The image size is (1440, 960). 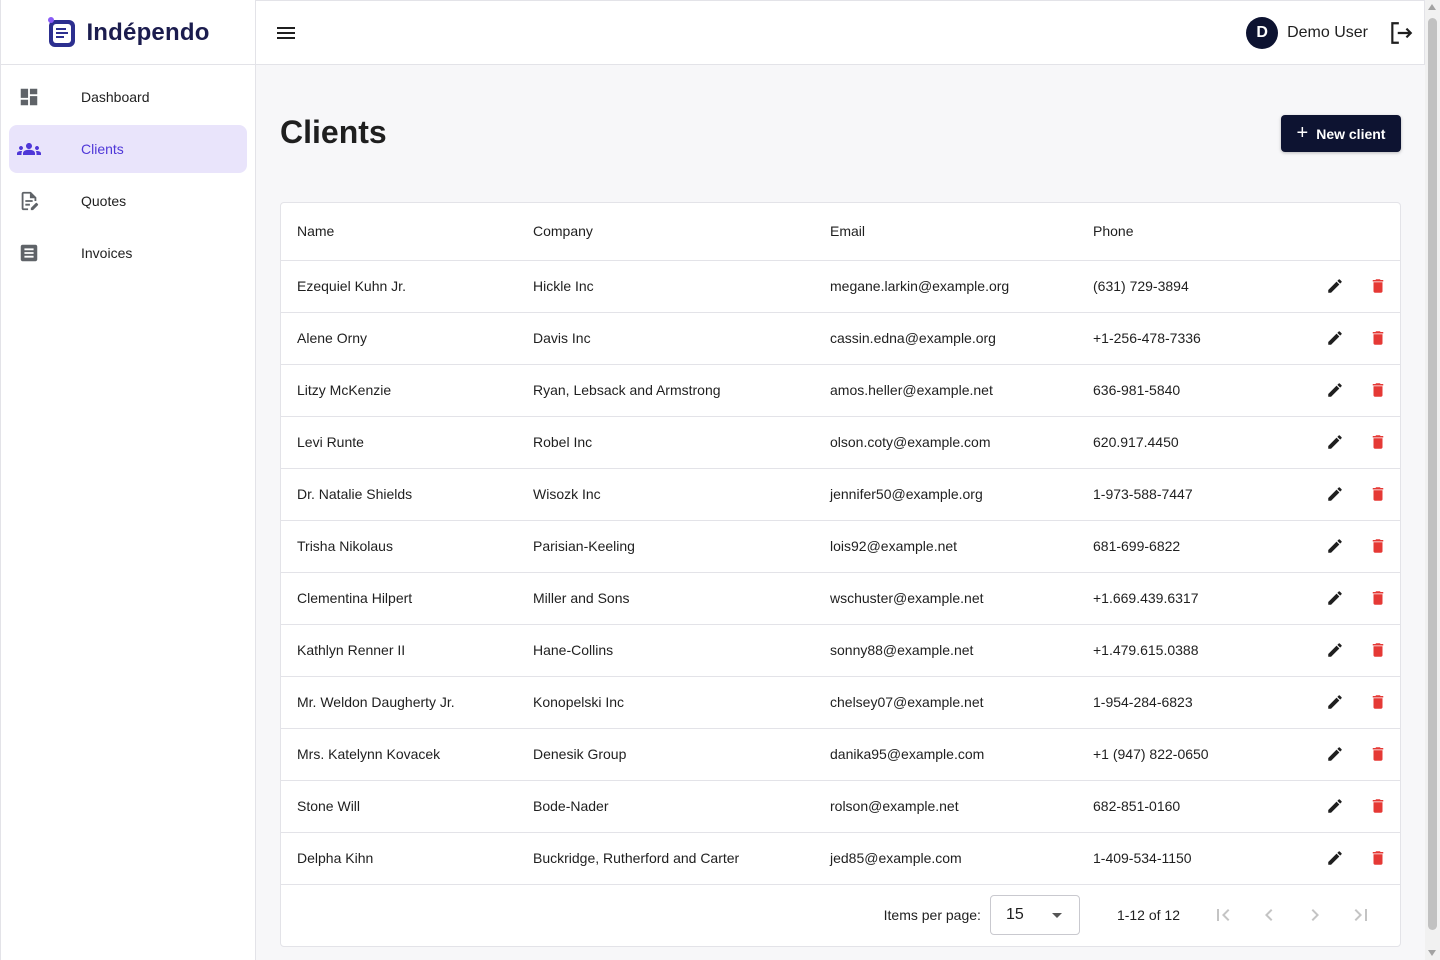 I want to click on new-client-button-label: New client, so click(x=1351, y=133).